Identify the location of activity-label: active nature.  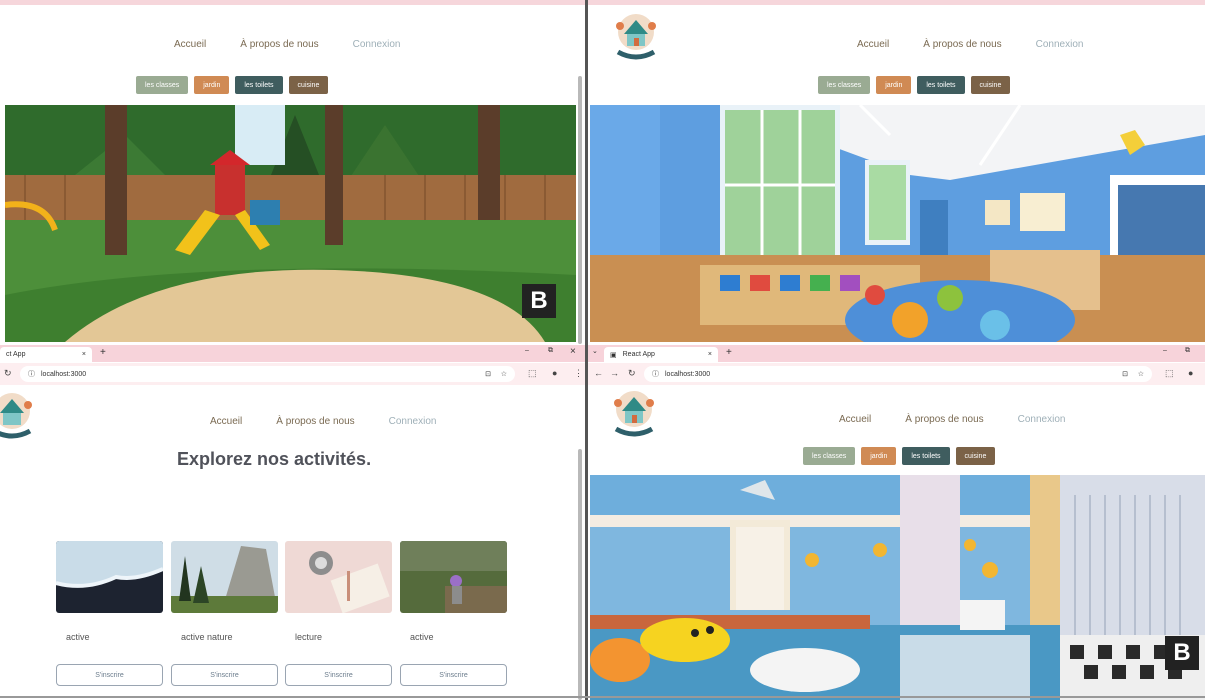
(207, 637).